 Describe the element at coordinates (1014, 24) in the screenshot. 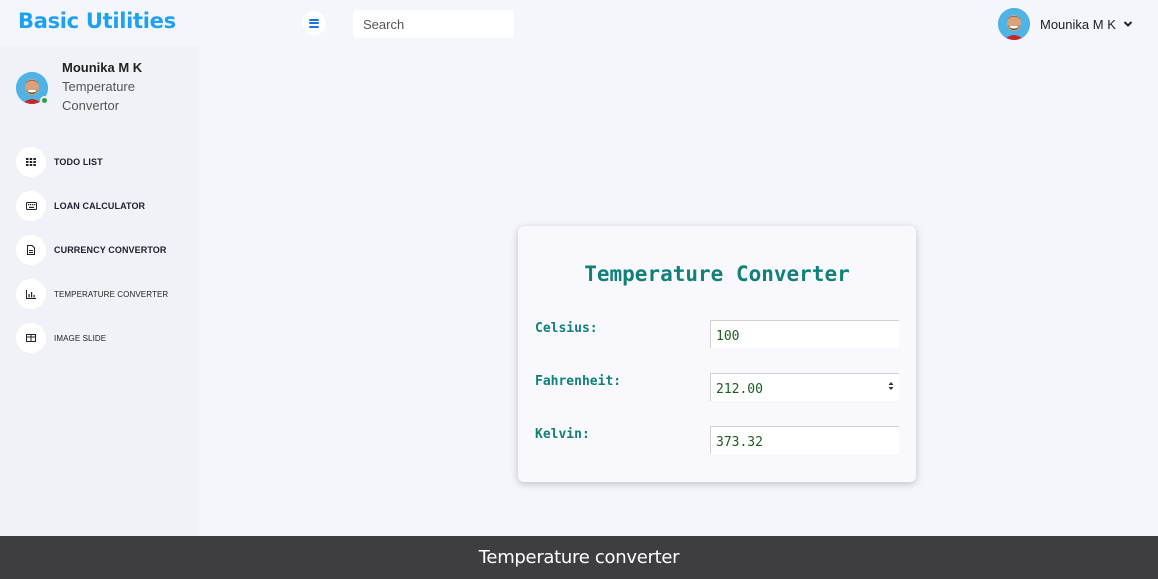

I see `avatar` at that location.